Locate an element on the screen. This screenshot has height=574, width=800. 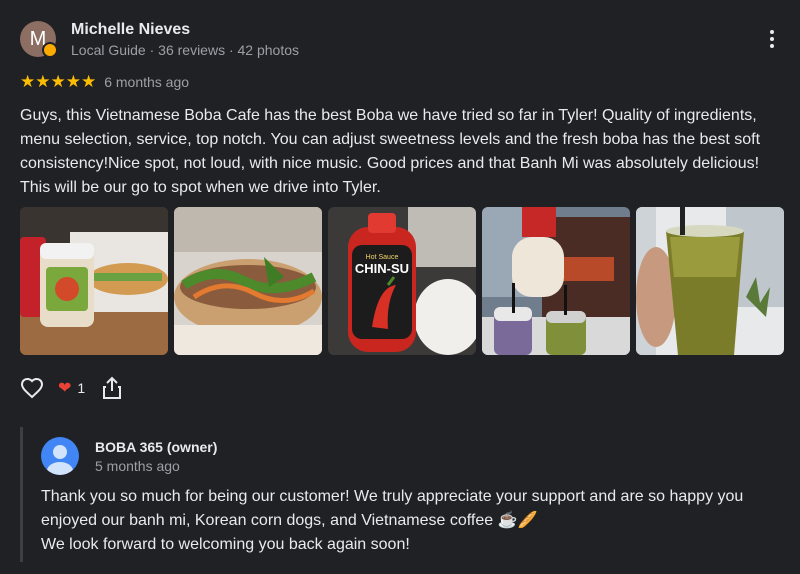
author-meta: Local Guide · 36 reviews · 42 photos is located at coordinates (185, 50).